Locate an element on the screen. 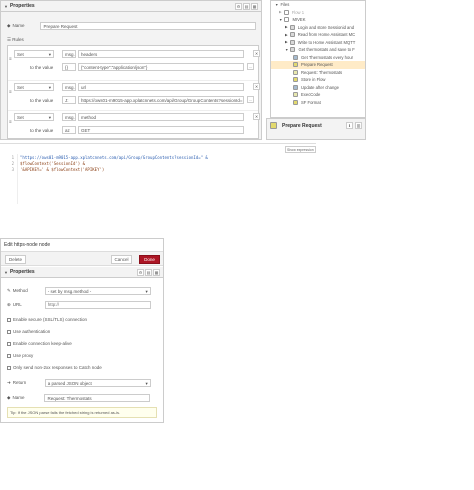 The image size is (474, 490). code-text: $flowContext('SessionId') & is located at coordinates (53, 163).